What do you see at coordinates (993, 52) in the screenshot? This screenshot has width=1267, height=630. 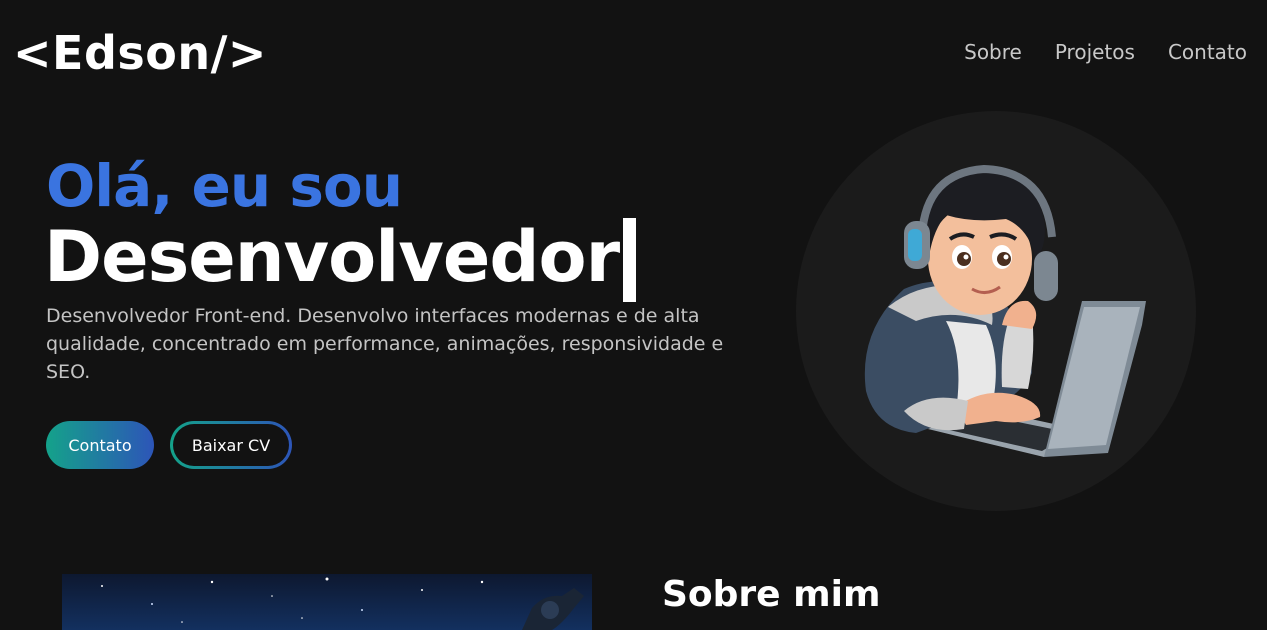 I see `nav-link-sobre: Sobre` at bounding box center [993, 52].